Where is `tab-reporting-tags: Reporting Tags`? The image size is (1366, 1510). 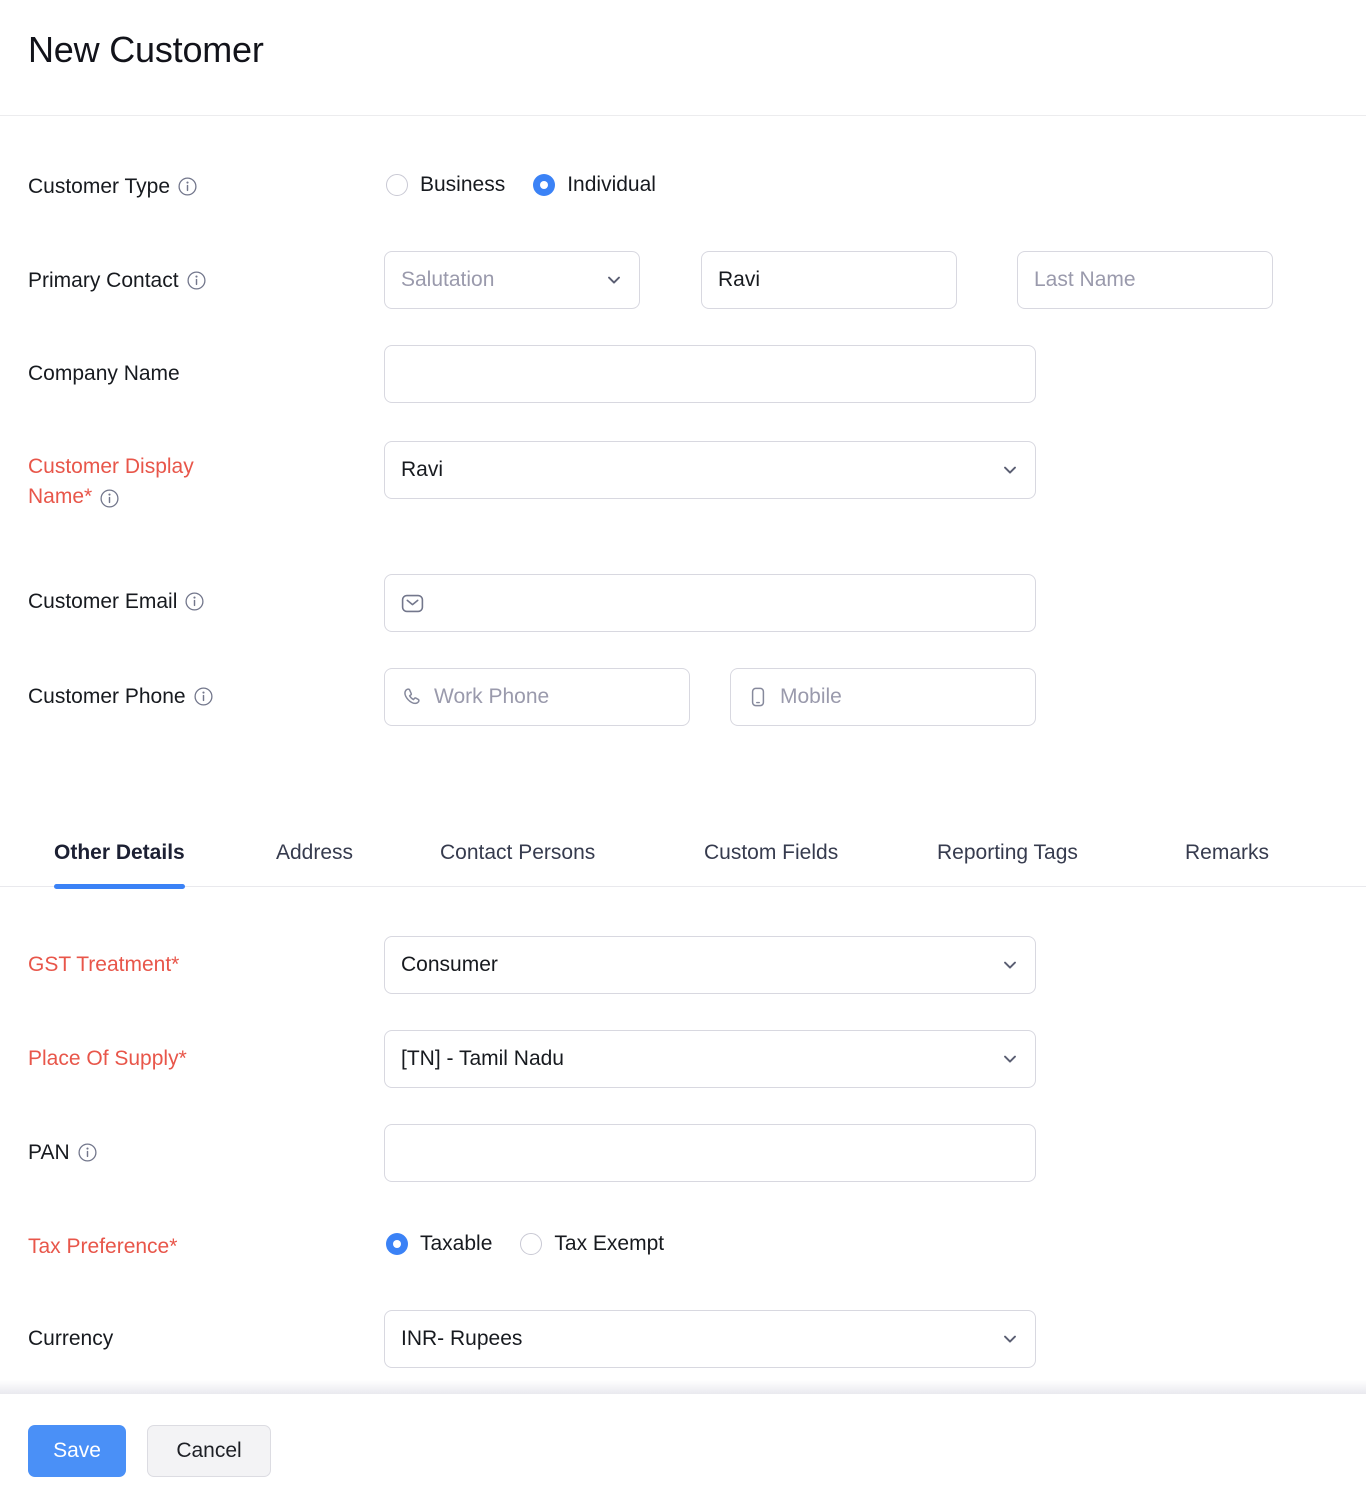 tab-reporting-tags: Reporting Tags is located at coordinates (1007, 853).